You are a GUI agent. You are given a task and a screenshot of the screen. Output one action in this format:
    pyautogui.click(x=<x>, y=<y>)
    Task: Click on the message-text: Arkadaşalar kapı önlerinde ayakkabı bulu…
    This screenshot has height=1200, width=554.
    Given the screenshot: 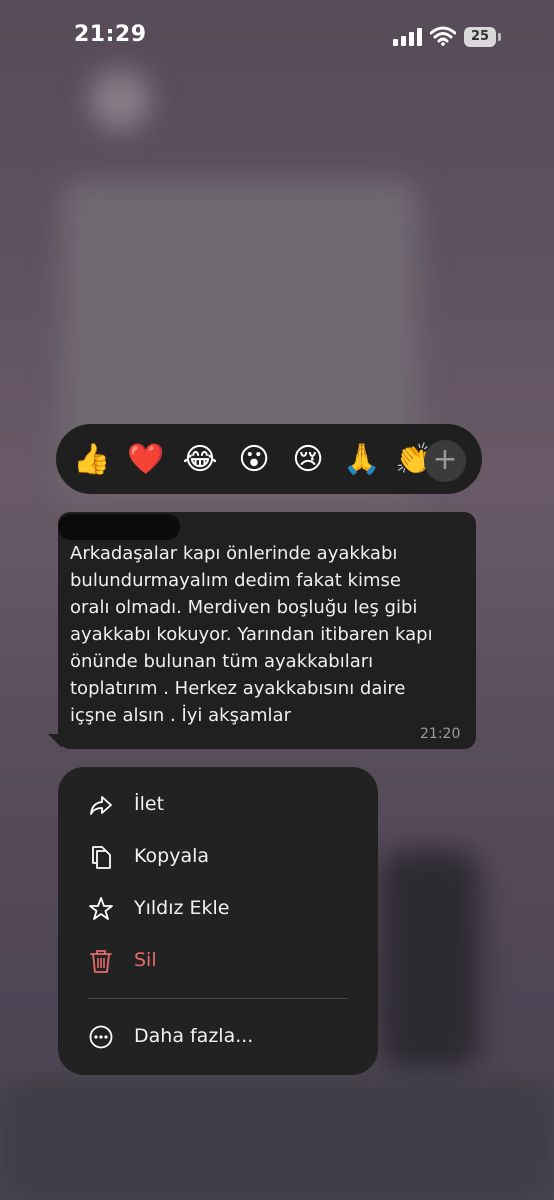 What is the action you would take?
    pyautogui.click(x=251, y=634)
    